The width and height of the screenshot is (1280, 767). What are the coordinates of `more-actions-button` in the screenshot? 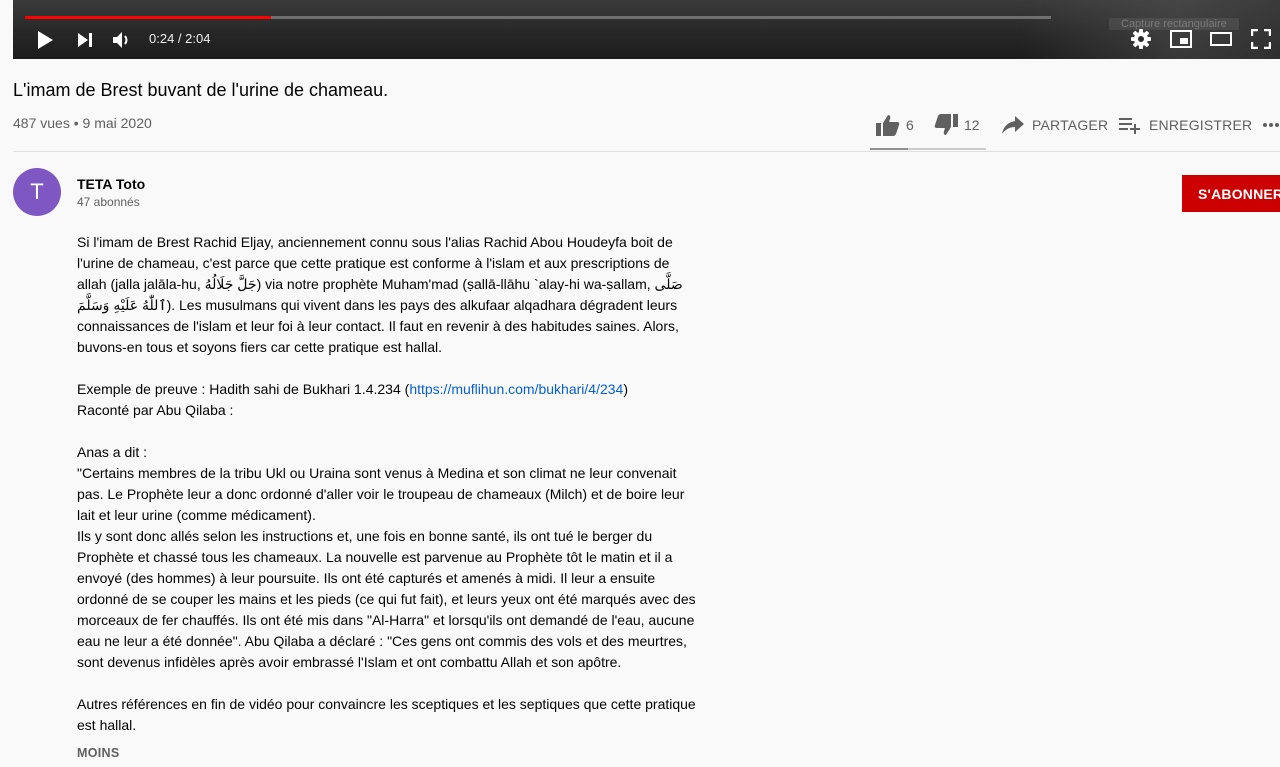 It's located at (1271, 125).